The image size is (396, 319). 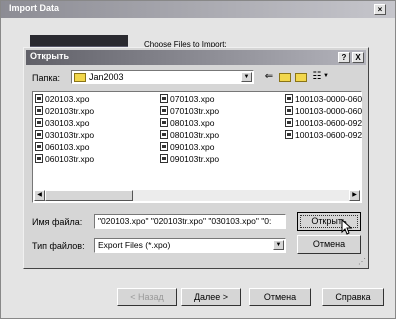 I want to click on next-button: Далее >, so click(x=211, y=297).